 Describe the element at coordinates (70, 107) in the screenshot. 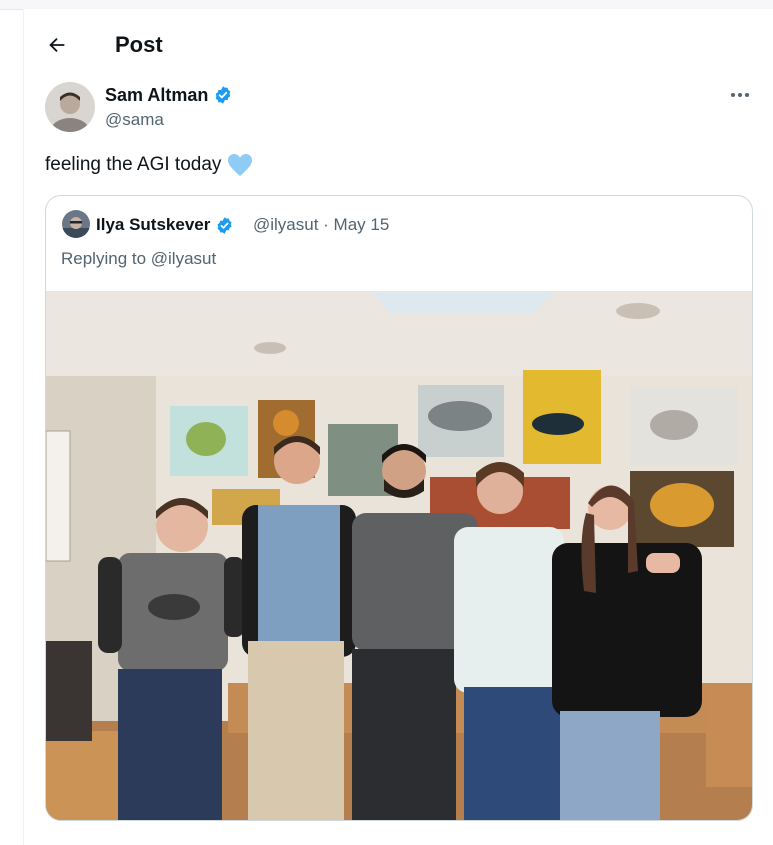

I see `author-avatar` at that location.